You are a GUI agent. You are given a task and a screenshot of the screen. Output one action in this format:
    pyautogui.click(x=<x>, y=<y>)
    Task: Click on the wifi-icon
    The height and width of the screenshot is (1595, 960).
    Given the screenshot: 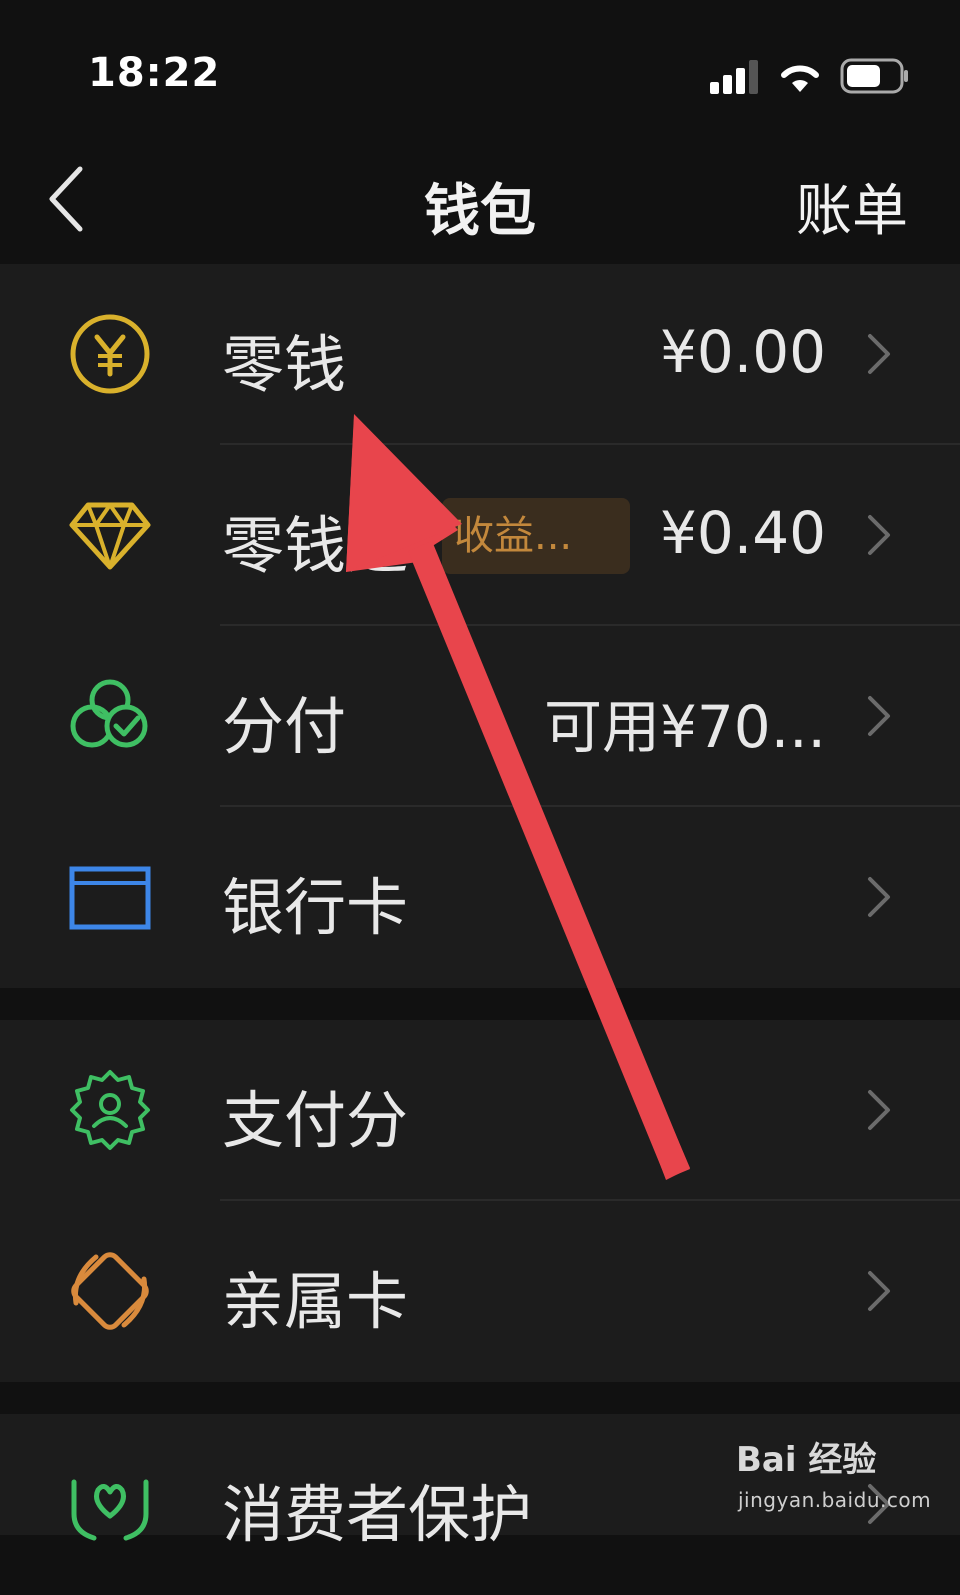 What is the action you would take?
    pyautogui.click(x=800, y=78)
    